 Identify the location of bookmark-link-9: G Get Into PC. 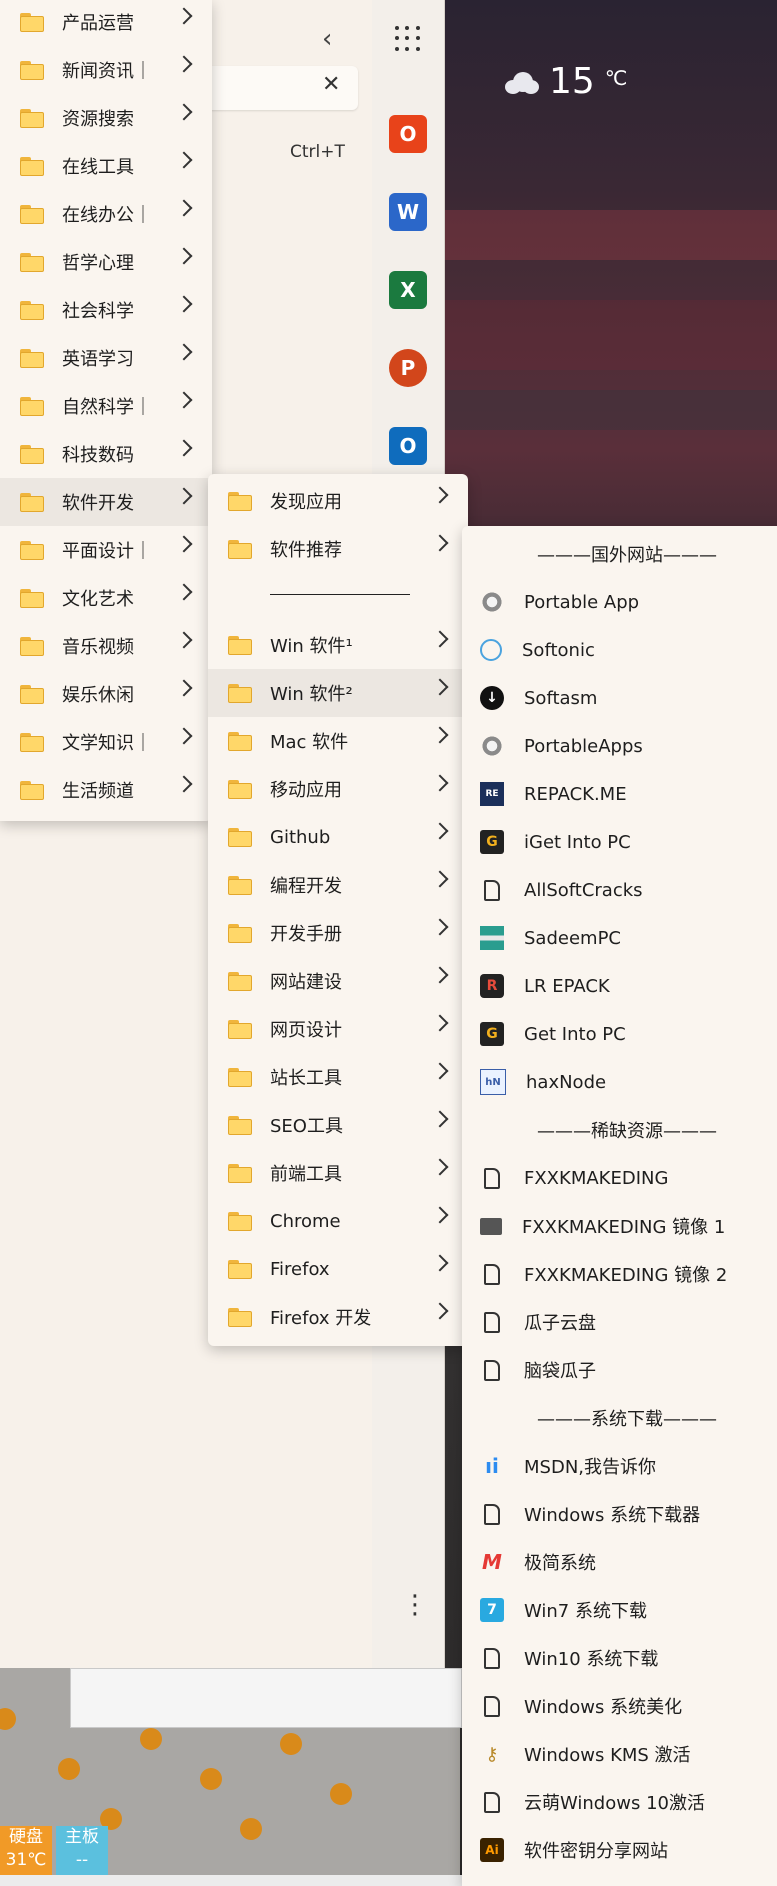
(619, 1034).